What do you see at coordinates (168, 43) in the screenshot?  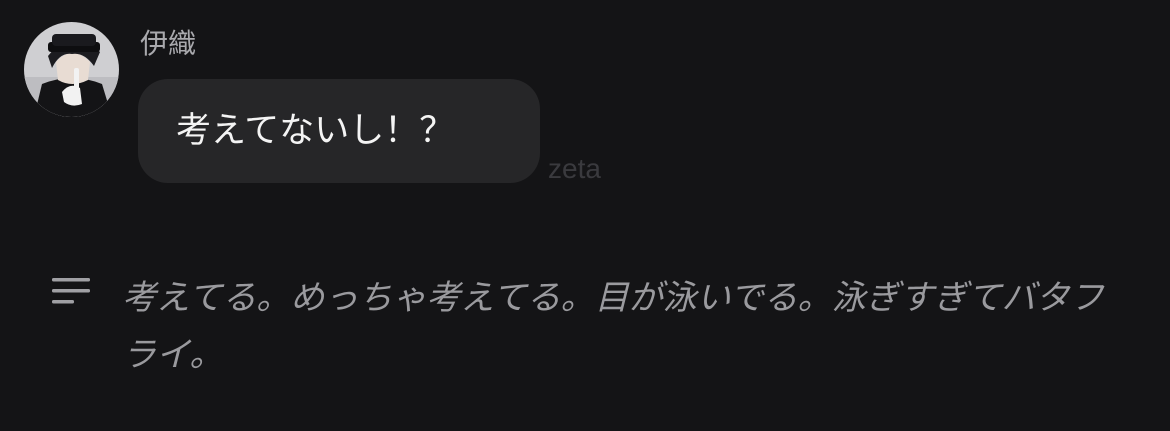 I see `sender-name: 伊織` at bounding box center [168, 43].